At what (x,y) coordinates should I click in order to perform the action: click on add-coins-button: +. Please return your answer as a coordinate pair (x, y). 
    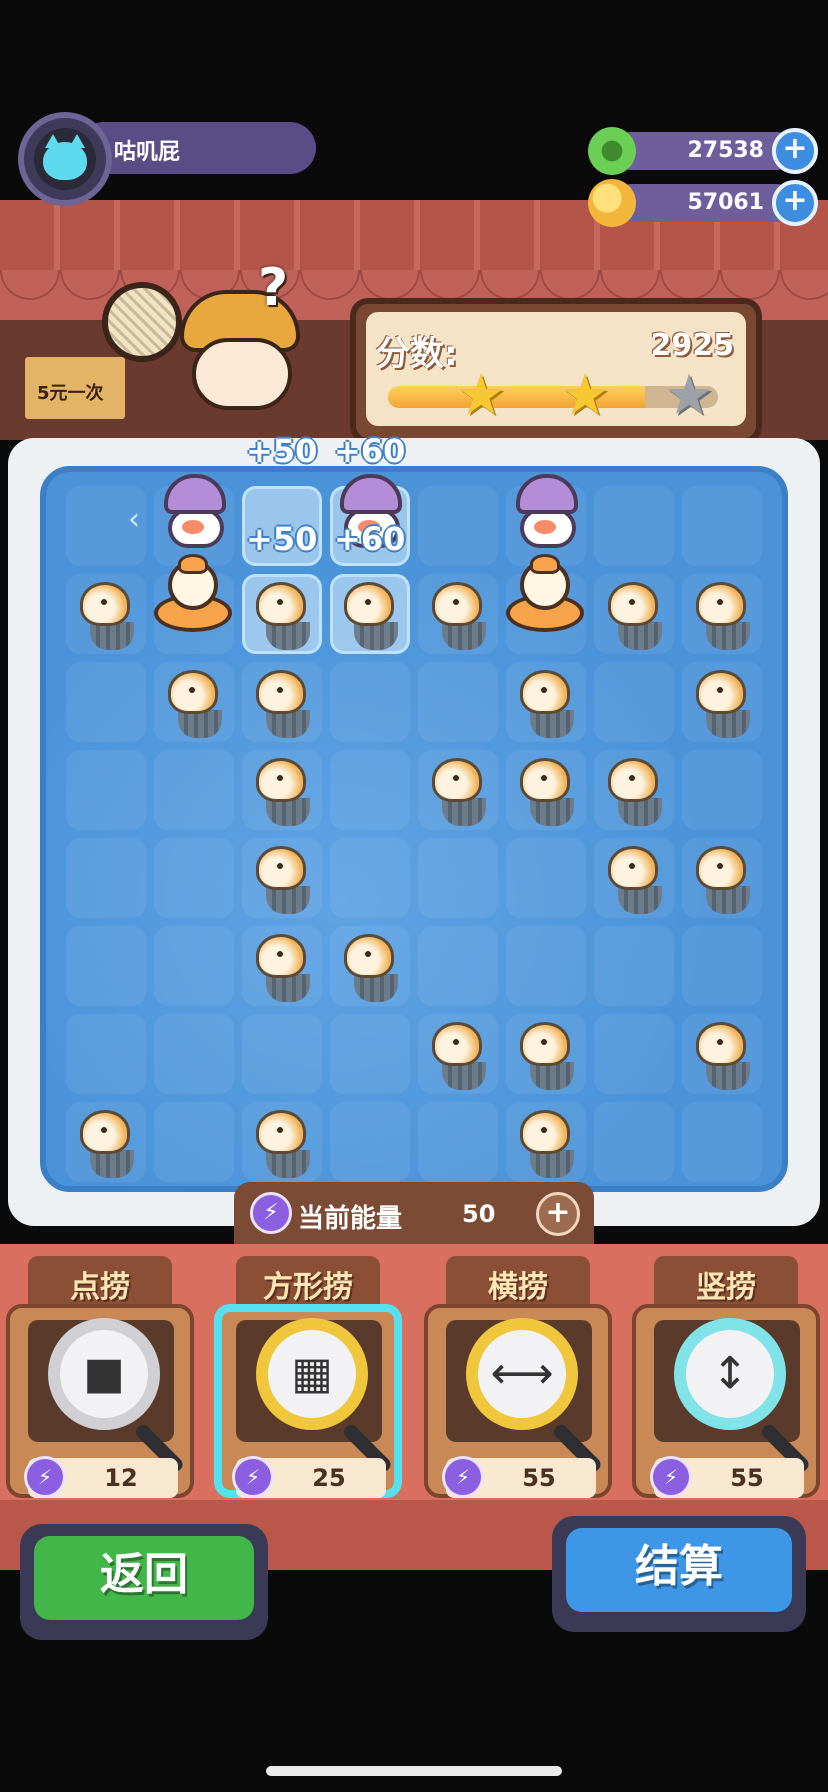
    Looking at the image, I should click on (795, 203).